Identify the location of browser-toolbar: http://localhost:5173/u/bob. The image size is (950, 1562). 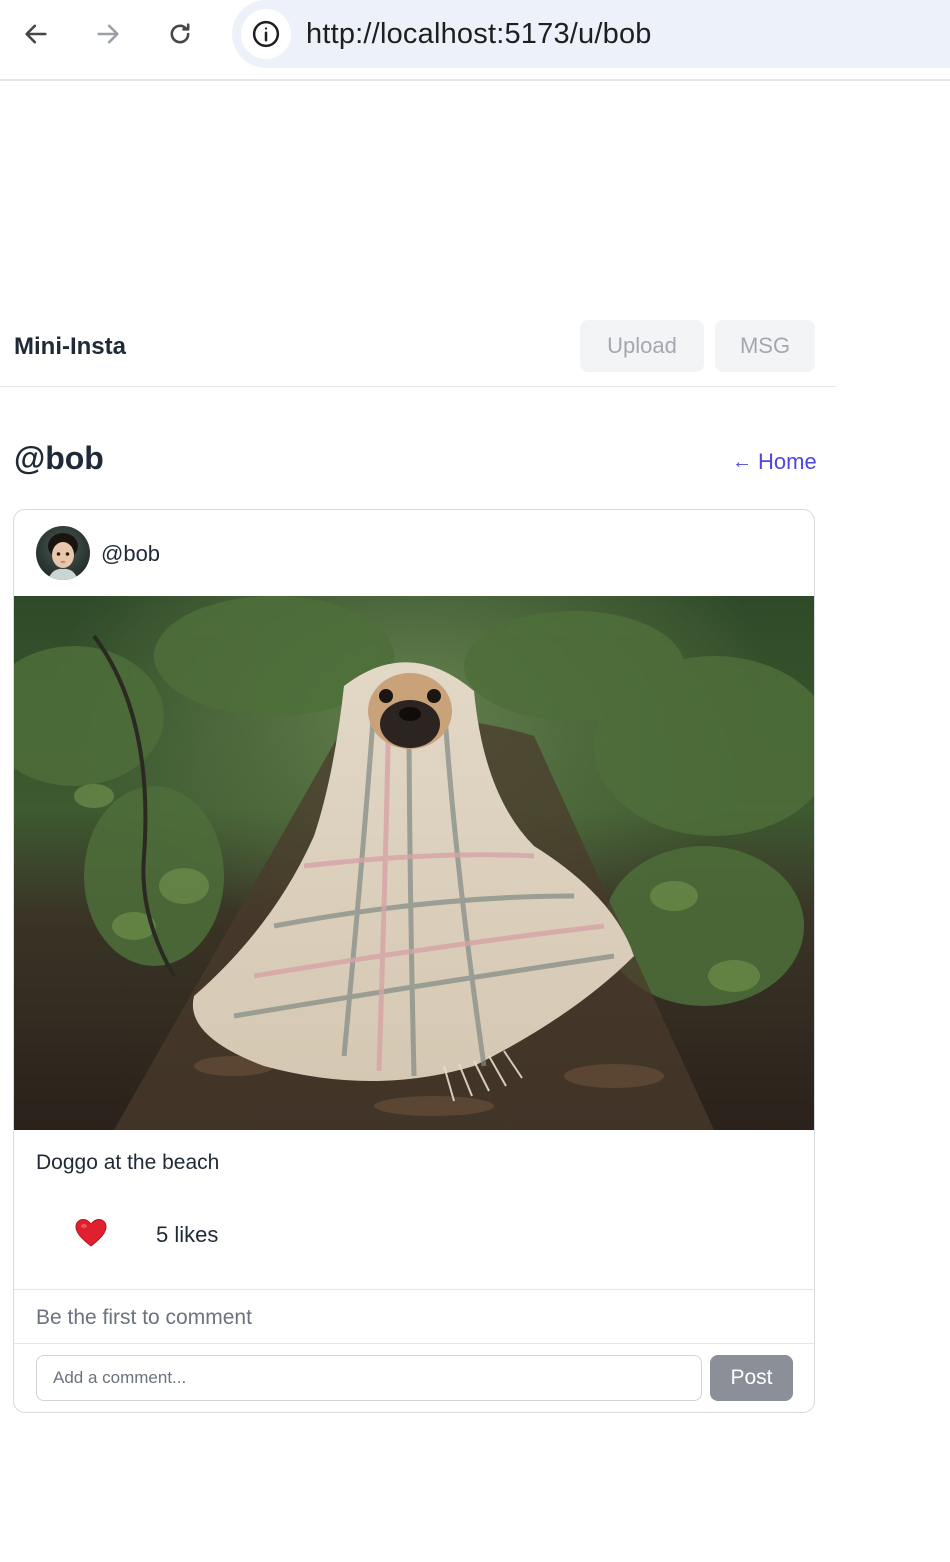
(475, 40).